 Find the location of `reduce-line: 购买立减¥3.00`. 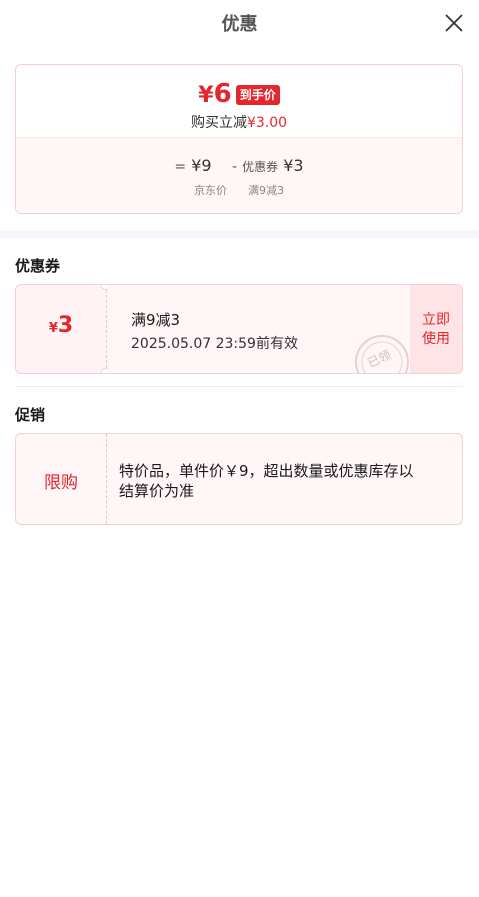

reduce-line: 购买立减¥3.00 is located at coordinates (239, 122).